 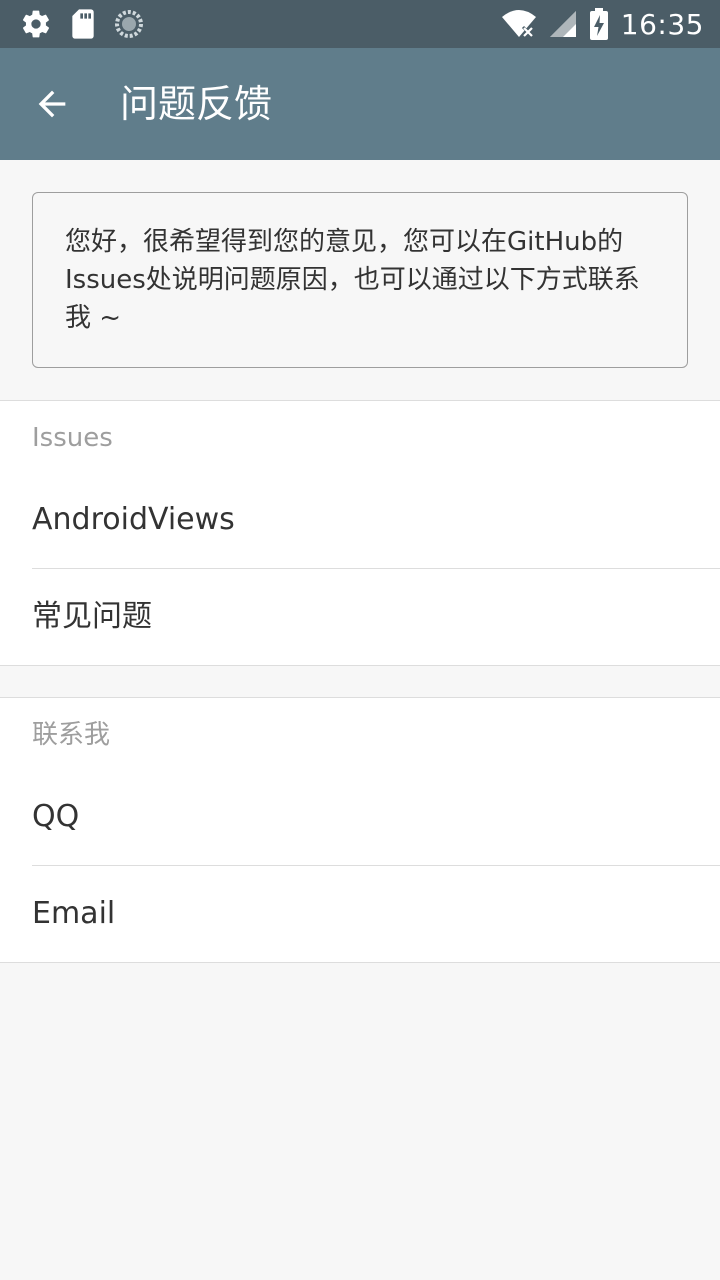 I want to click on gear-icon, so click(x=36, y=24).